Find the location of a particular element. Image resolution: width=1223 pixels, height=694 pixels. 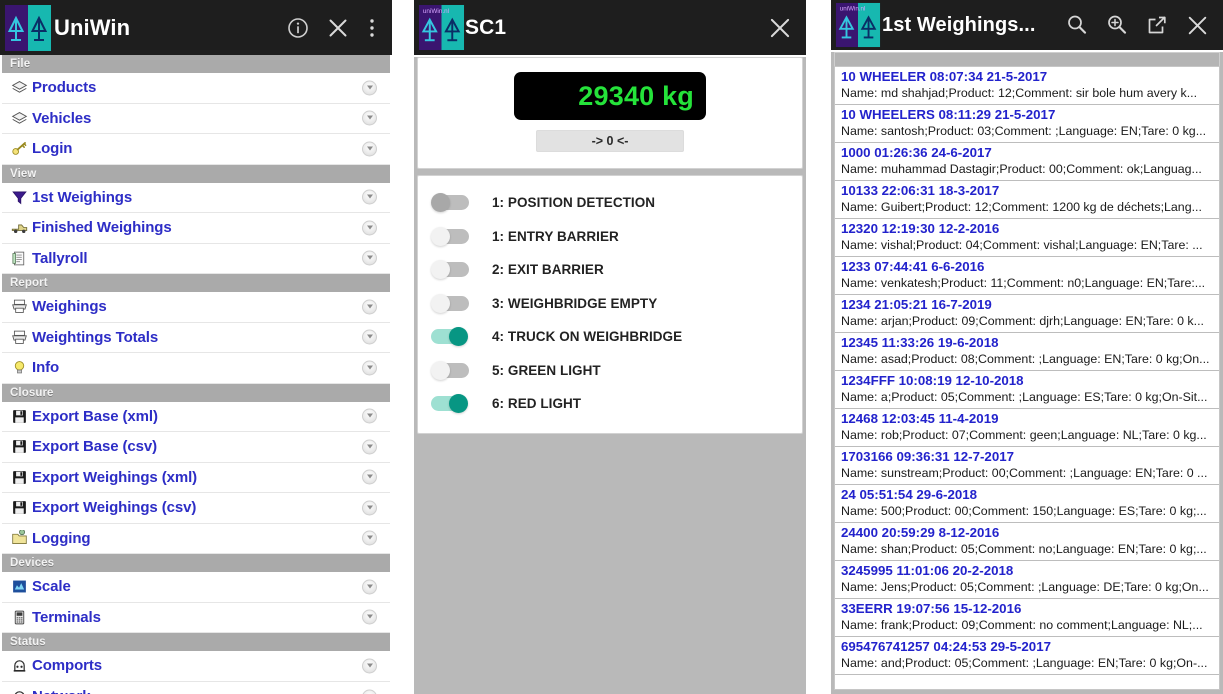

io-point-row: 2: EXIT BARRIER is located at coordinates (610, 270).